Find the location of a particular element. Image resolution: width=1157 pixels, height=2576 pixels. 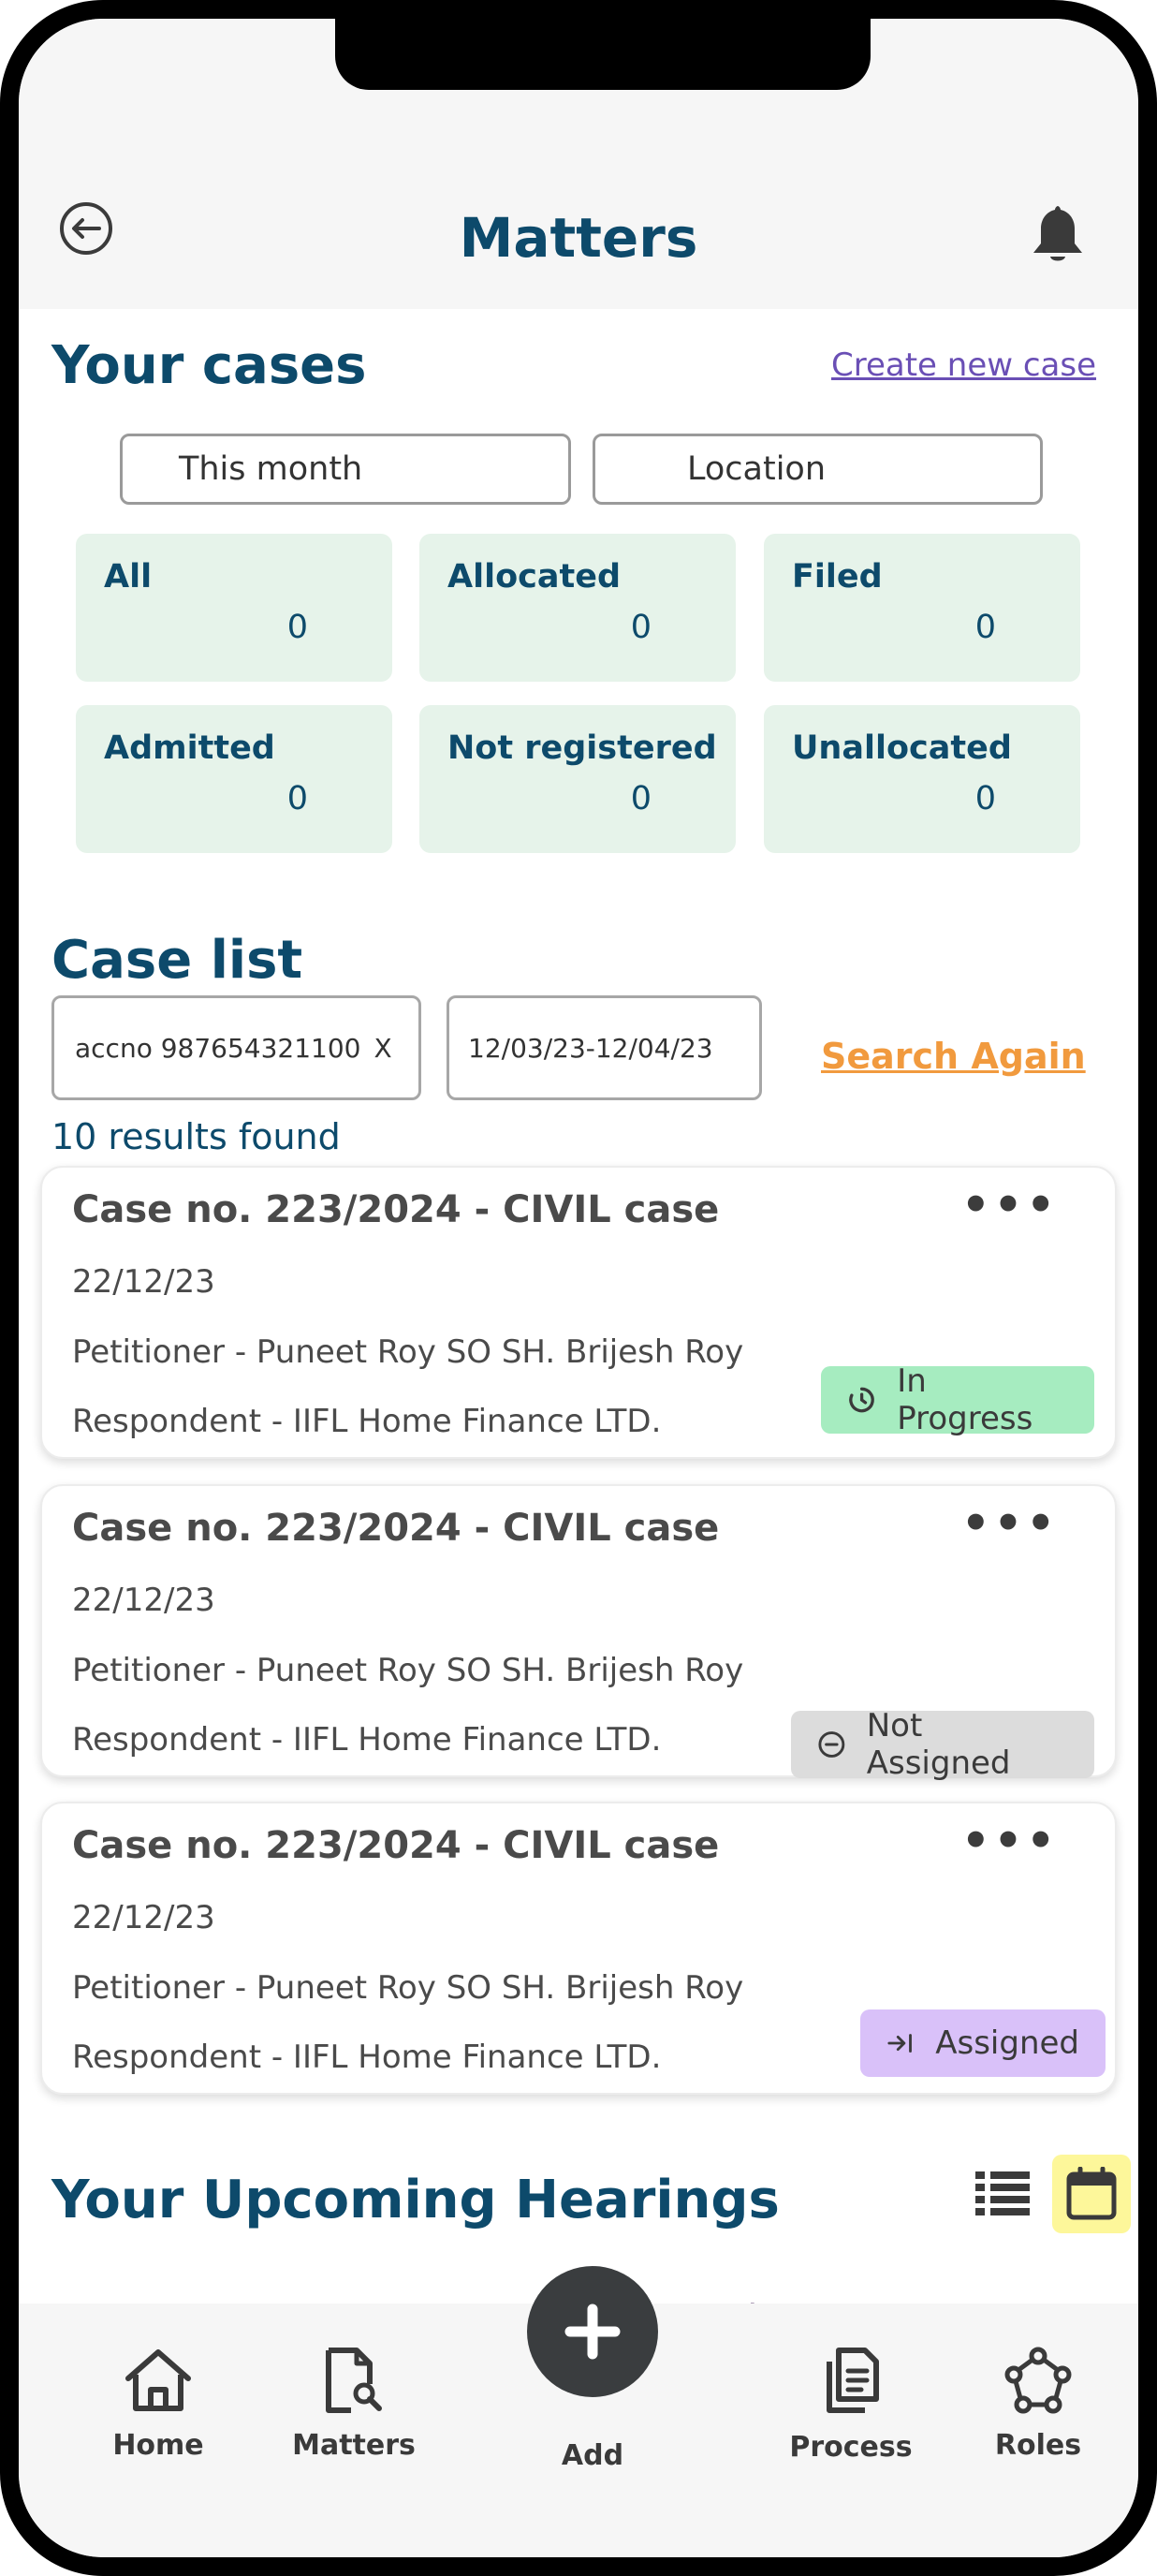

search-query-text: accno 987654321100 is located at coordinates (218, 1048).